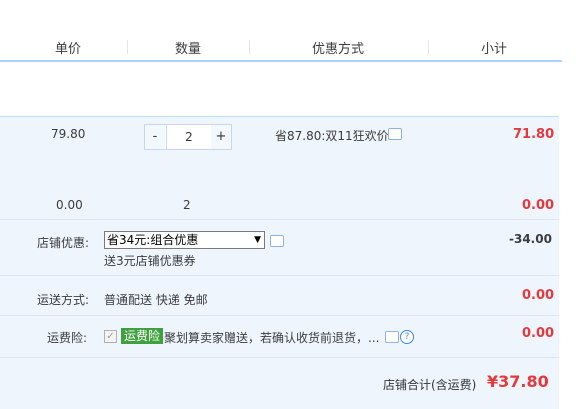 Image resolution: width=582 pixels, height=409 pixels. What do you see at coordinates (188, 49) in the screenshot?
I see `col-quantity: 数量` at bounding box center [188, 49].